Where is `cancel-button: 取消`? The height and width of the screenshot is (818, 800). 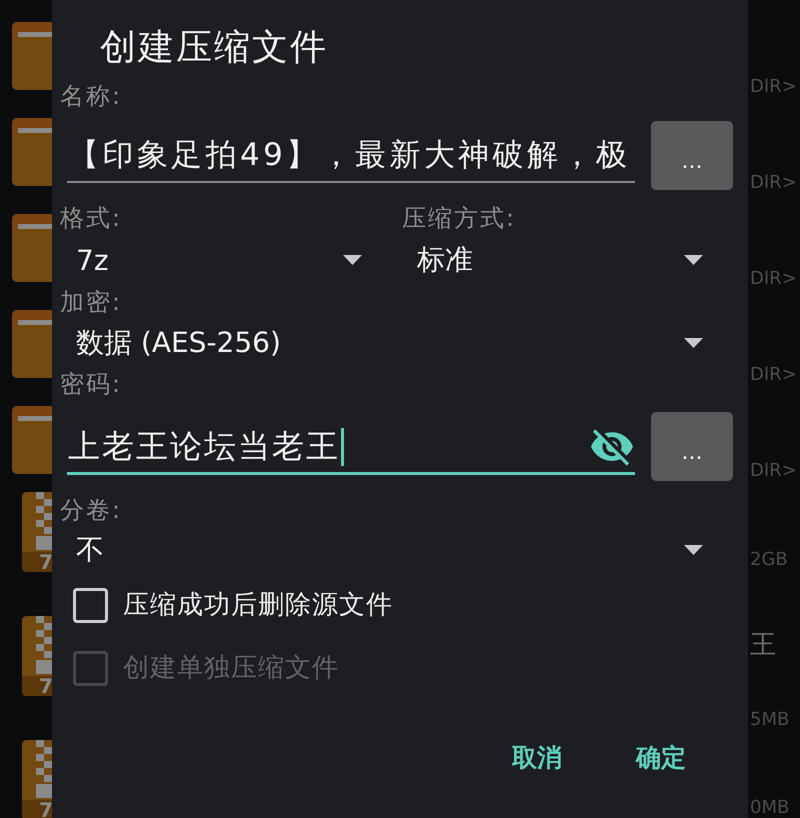
cancel-button: 取消 is located at coordinates (537, 758).